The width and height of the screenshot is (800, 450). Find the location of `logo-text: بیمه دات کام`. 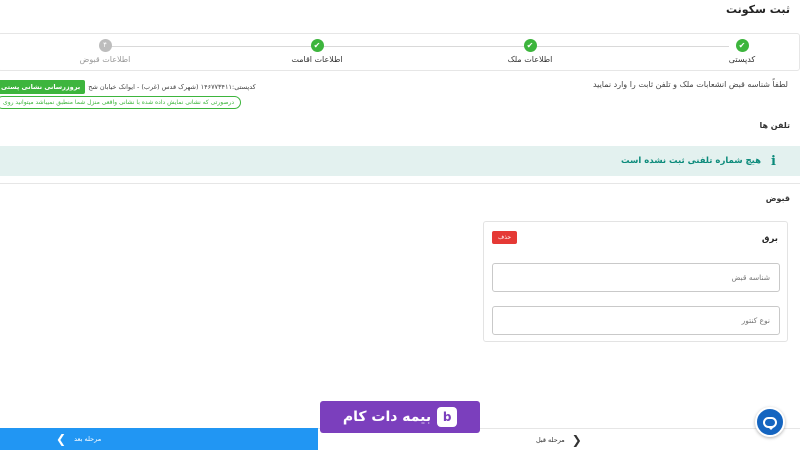

logo-text: بیمه دات کام is located at coordinates (387, 417).